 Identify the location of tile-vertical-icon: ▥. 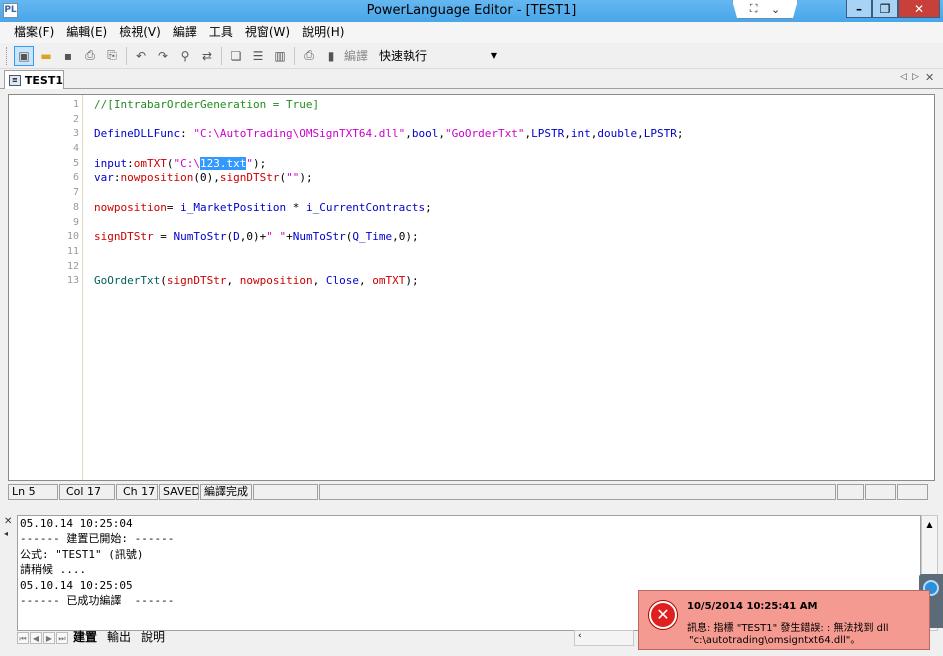
(280, 56).